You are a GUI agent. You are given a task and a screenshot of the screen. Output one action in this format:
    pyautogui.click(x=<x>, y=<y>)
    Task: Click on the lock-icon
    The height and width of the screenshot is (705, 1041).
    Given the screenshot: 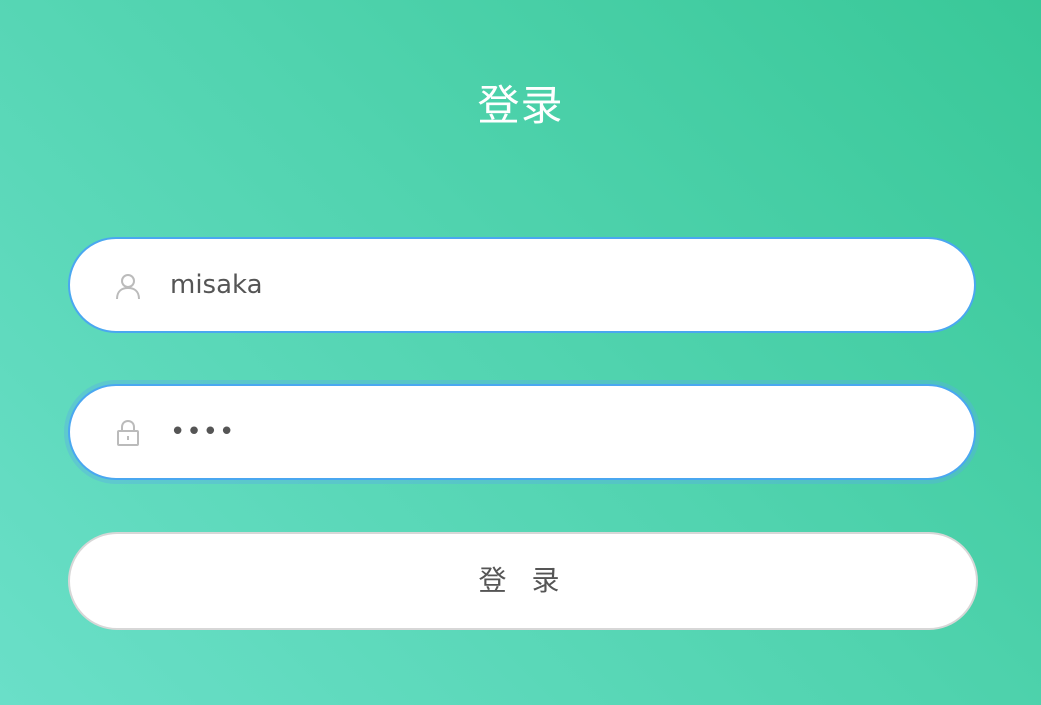 What is the action you would take?
    pyautogui.click(x=128, y=433)
    